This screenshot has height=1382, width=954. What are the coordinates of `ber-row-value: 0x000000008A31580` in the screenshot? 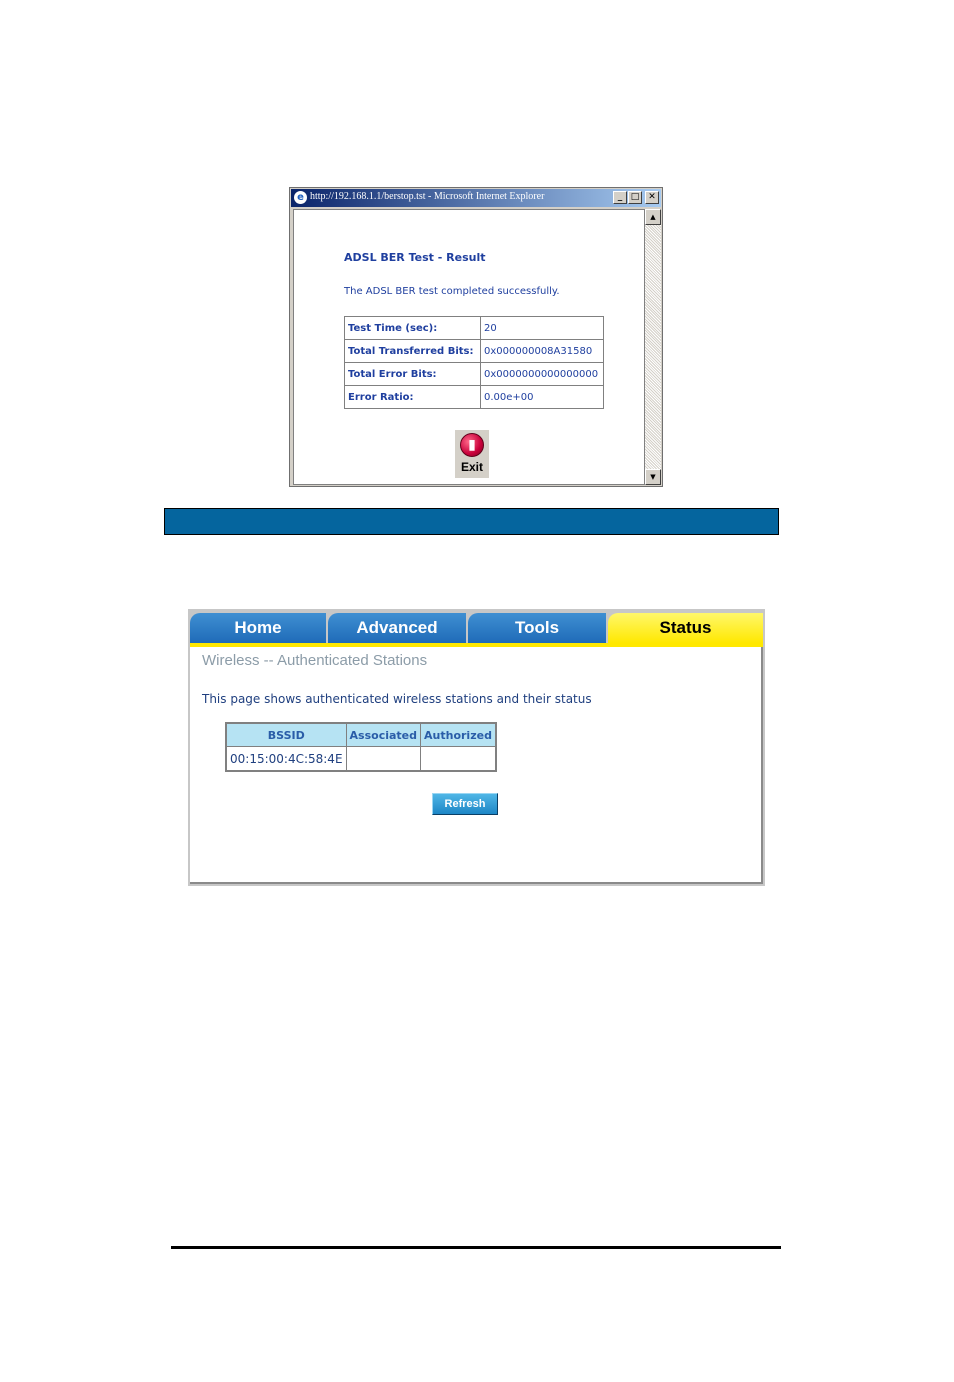 It's located at (542, 351).